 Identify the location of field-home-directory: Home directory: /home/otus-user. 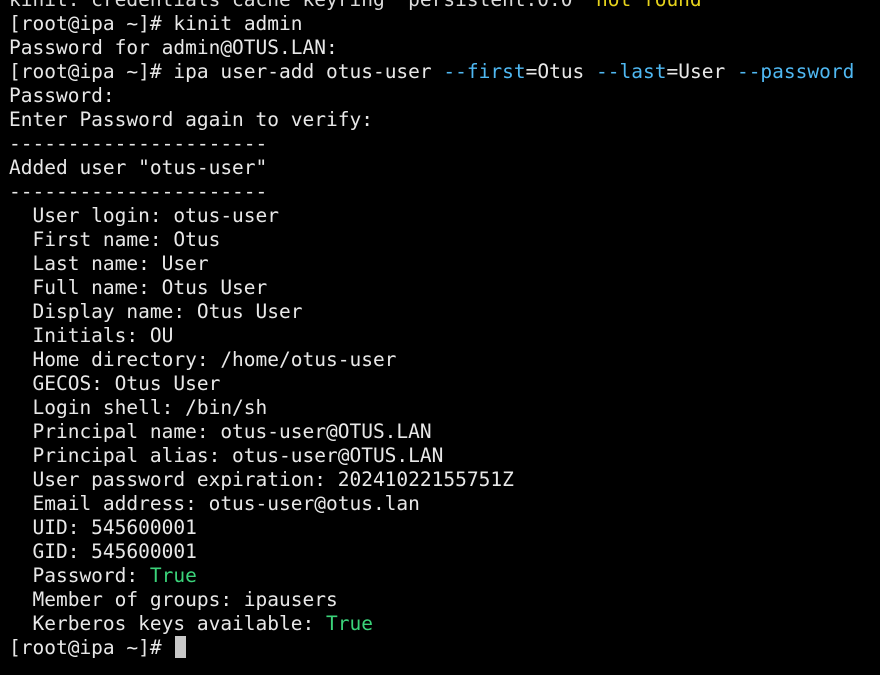
(203, 359).